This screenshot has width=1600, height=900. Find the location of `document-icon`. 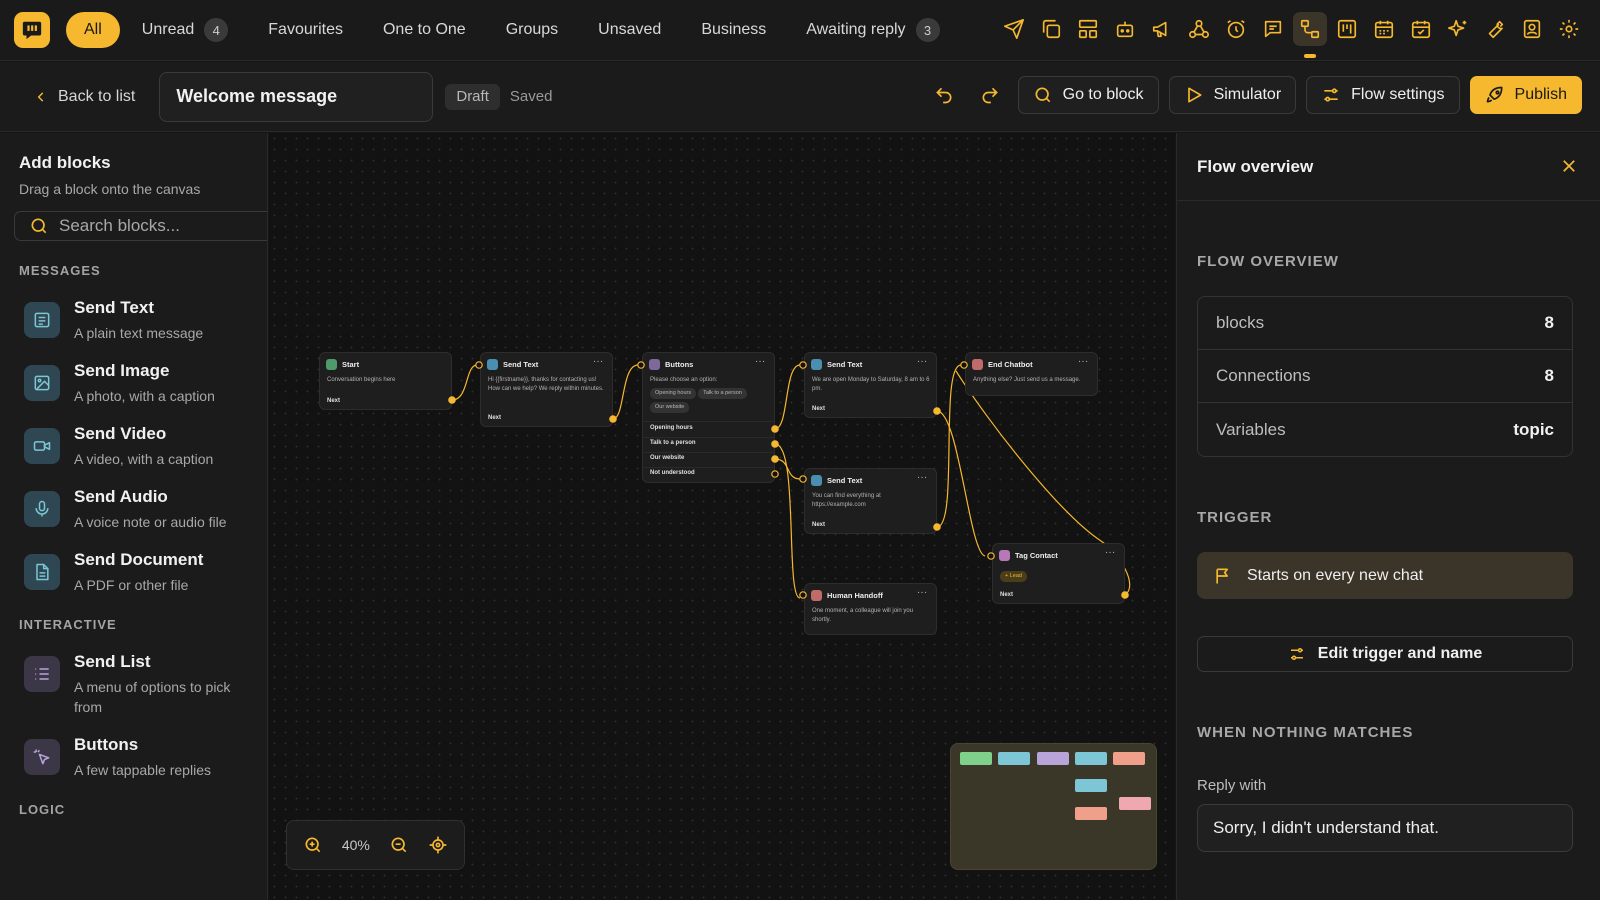

document-icon is located at coordinates (42, 572).